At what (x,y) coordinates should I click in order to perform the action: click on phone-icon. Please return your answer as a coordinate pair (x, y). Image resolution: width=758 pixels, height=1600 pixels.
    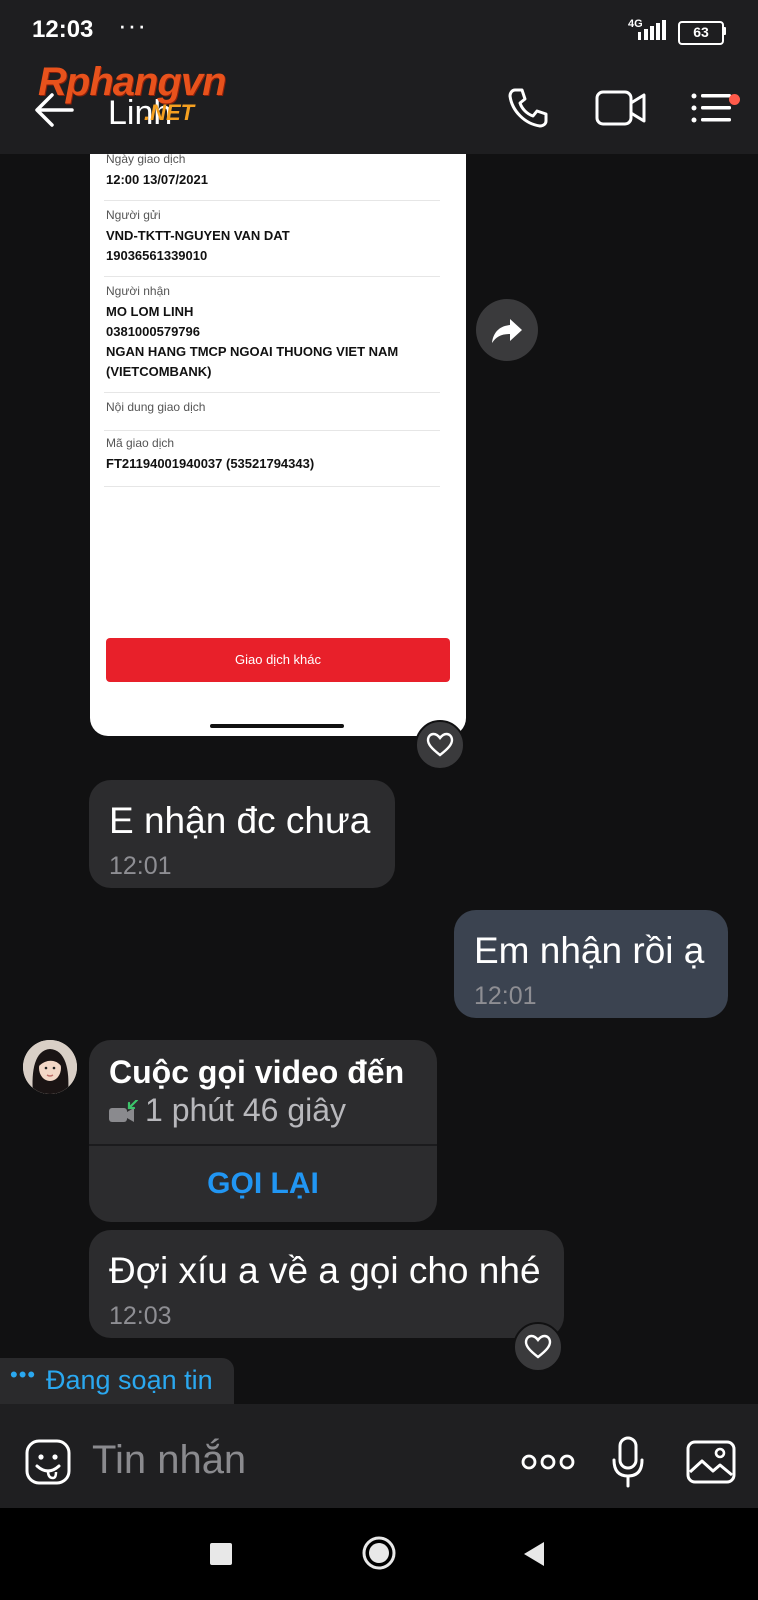
    Looking at the image, I should click on (528, 108).